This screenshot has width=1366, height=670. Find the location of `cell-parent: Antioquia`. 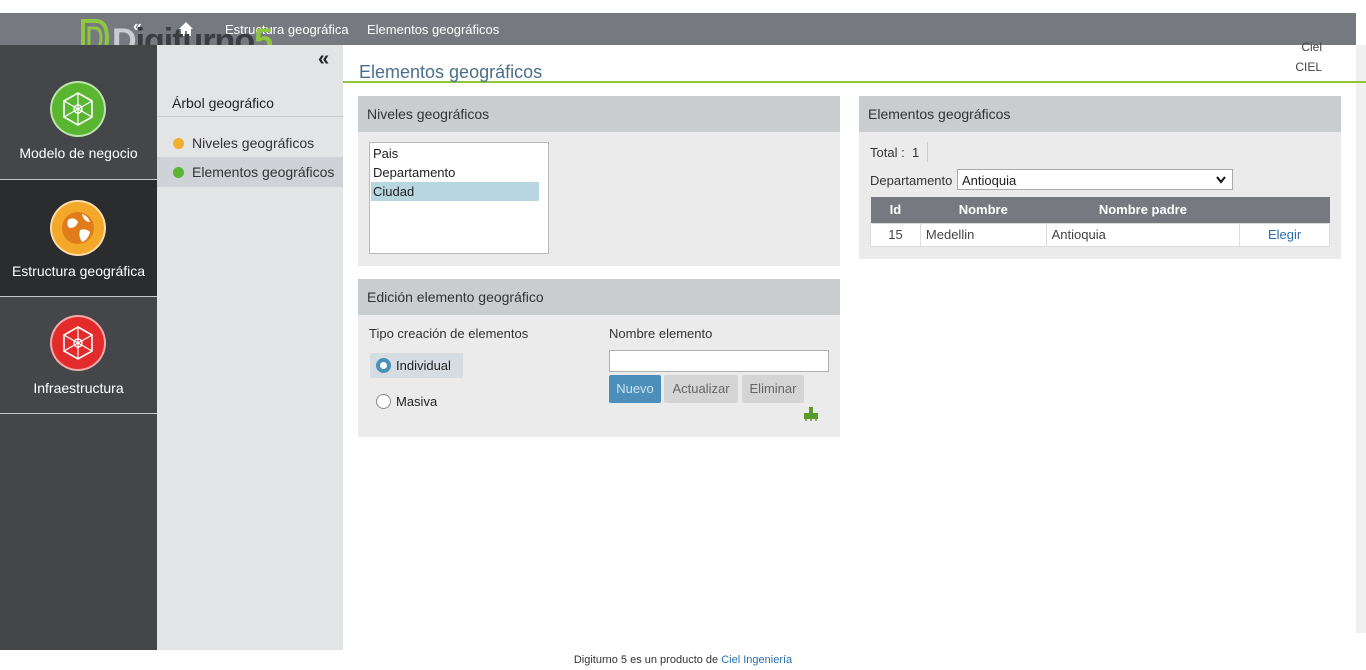

cell-parent: Antioquia is located at coordinates (1143, 234).